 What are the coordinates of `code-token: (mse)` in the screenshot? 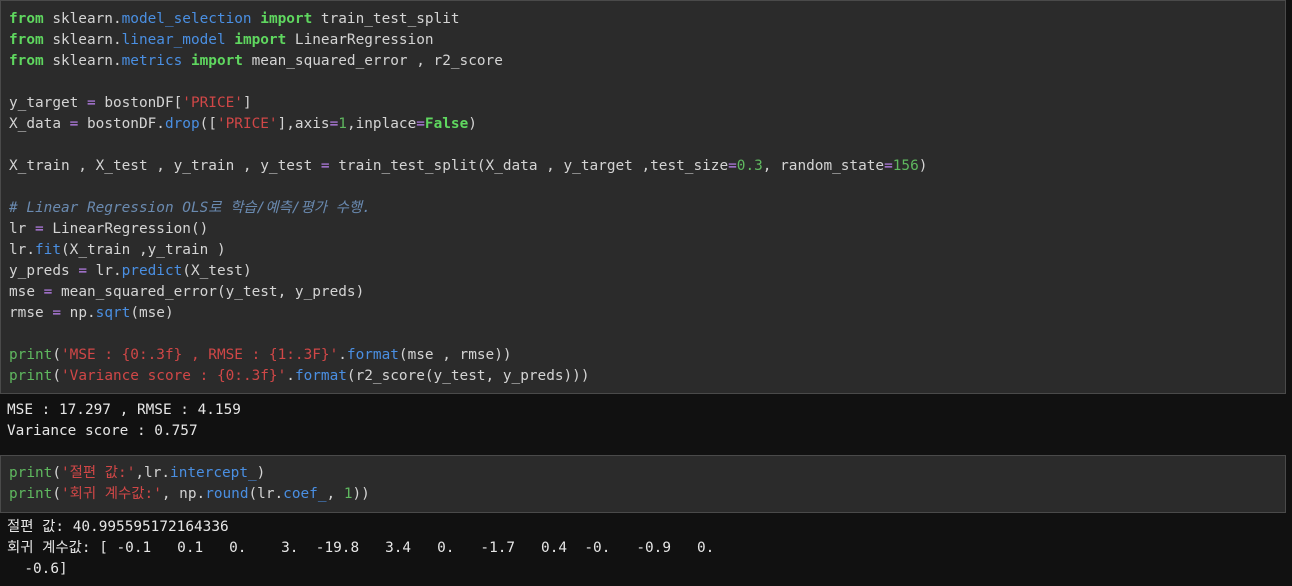 It's located at (152, 313).